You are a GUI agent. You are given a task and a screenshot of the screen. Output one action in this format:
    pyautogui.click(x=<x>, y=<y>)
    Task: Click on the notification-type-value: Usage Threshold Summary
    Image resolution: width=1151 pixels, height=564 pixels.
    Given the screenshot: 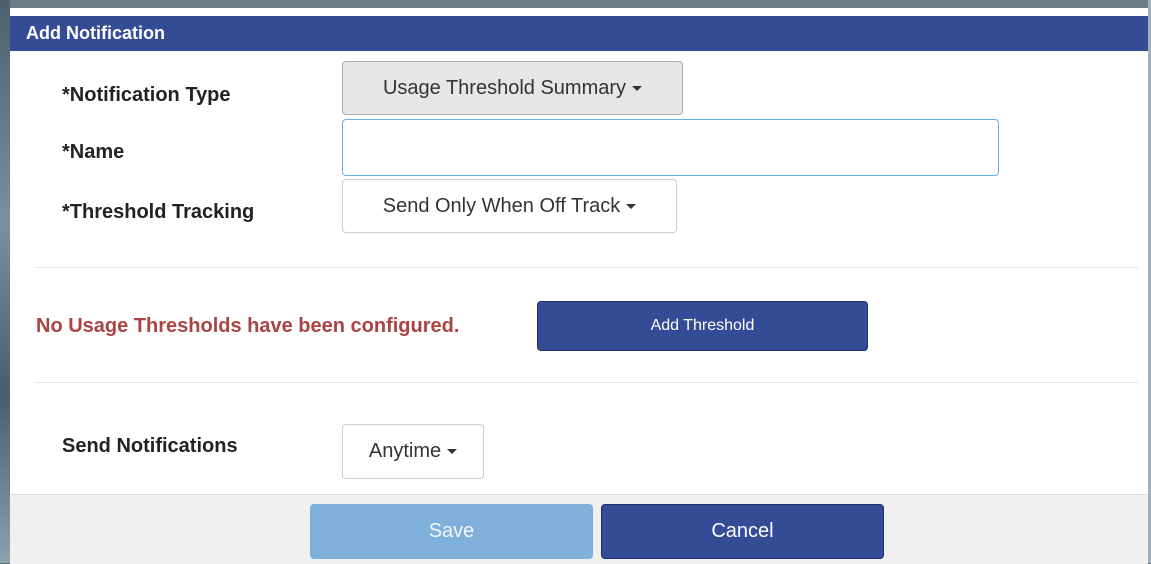 What is the action you would take?
    pyautogui.click(x=504, y=87)
    